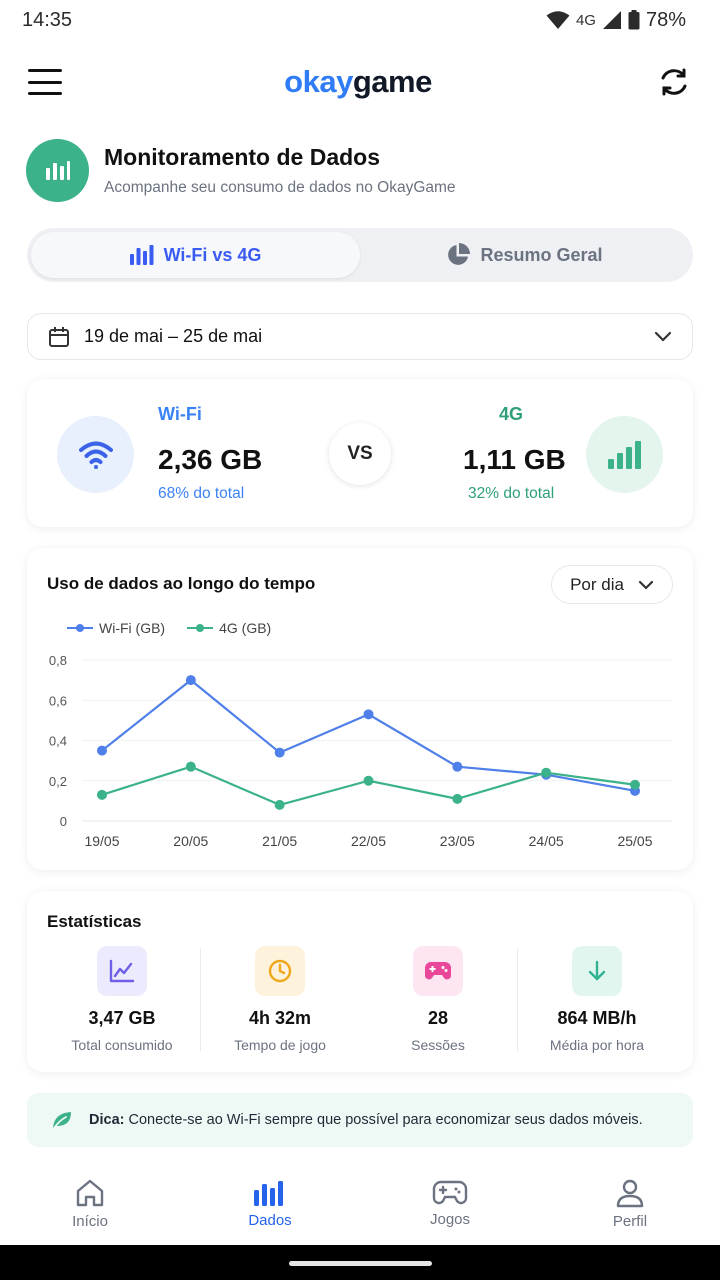 The width and height of the screenshot is (720, 1280). Describe the element at coordinates (511, 493) in the screenshot. I see `g4-percent: 32% do total` at that location.